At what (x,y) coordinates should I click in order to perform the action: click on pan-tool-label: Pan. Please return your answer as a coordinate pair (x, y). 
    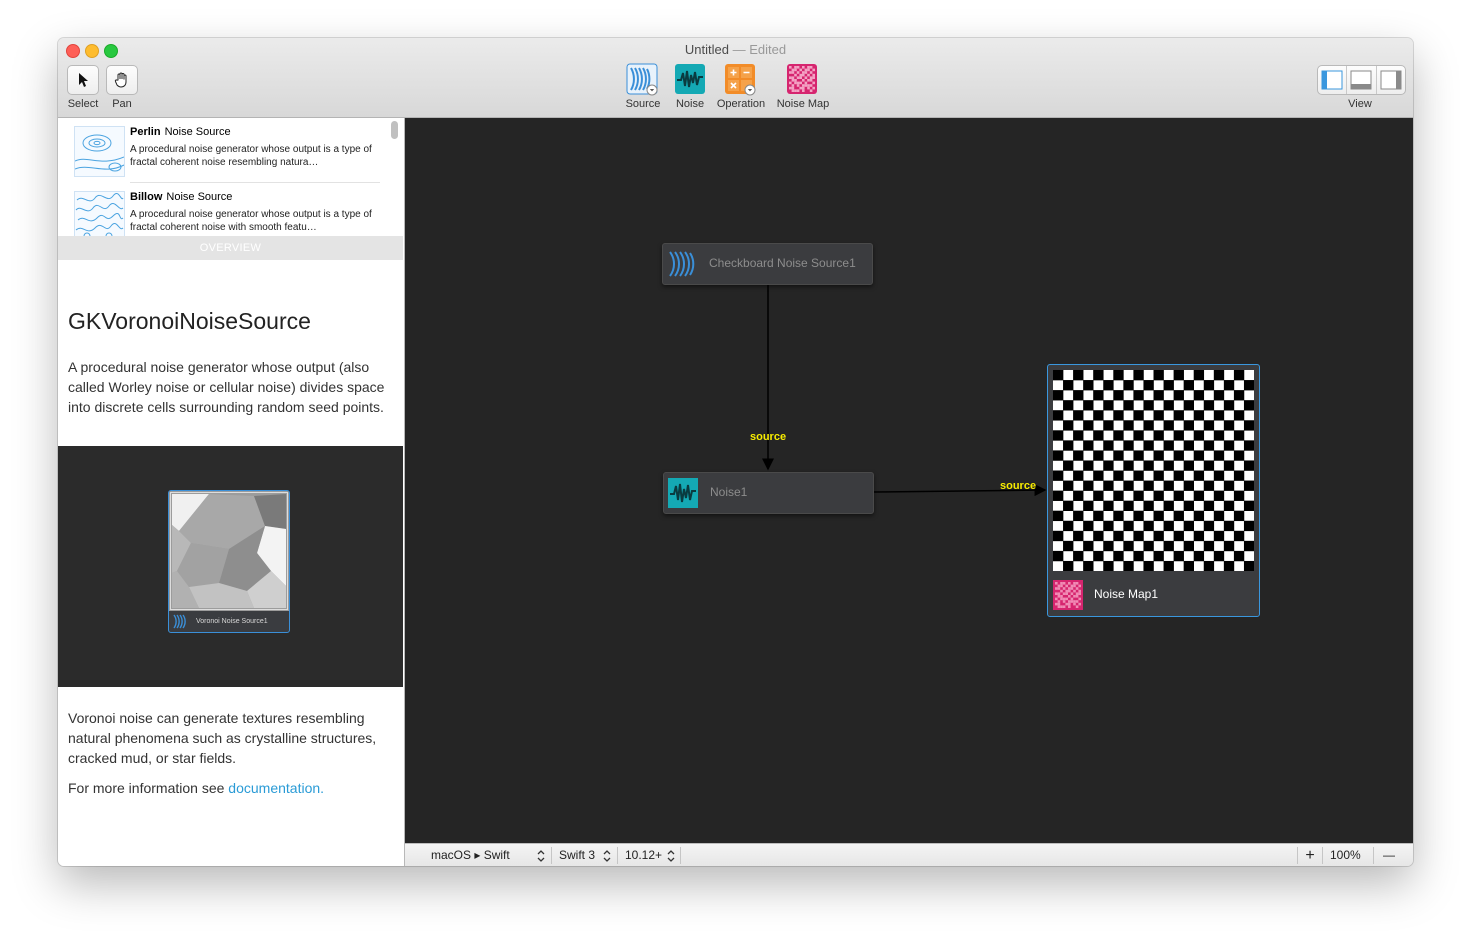
    Looking at the image, I should click on (122, 104).